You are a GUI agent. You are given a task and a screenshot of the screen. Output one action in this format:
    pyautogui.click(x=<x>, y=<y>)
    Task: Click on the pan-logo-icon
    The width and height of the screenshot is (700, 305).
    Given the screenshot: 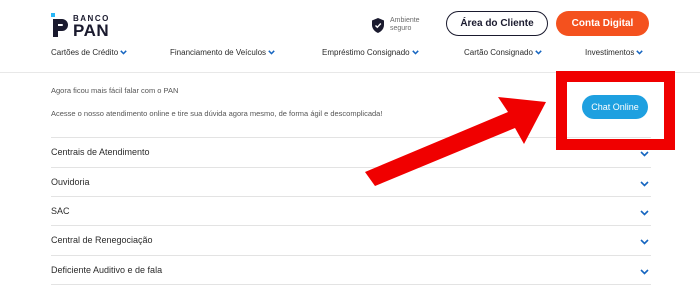 What is the action you would take?
    pyautogui.click(x=59, y=25)
    